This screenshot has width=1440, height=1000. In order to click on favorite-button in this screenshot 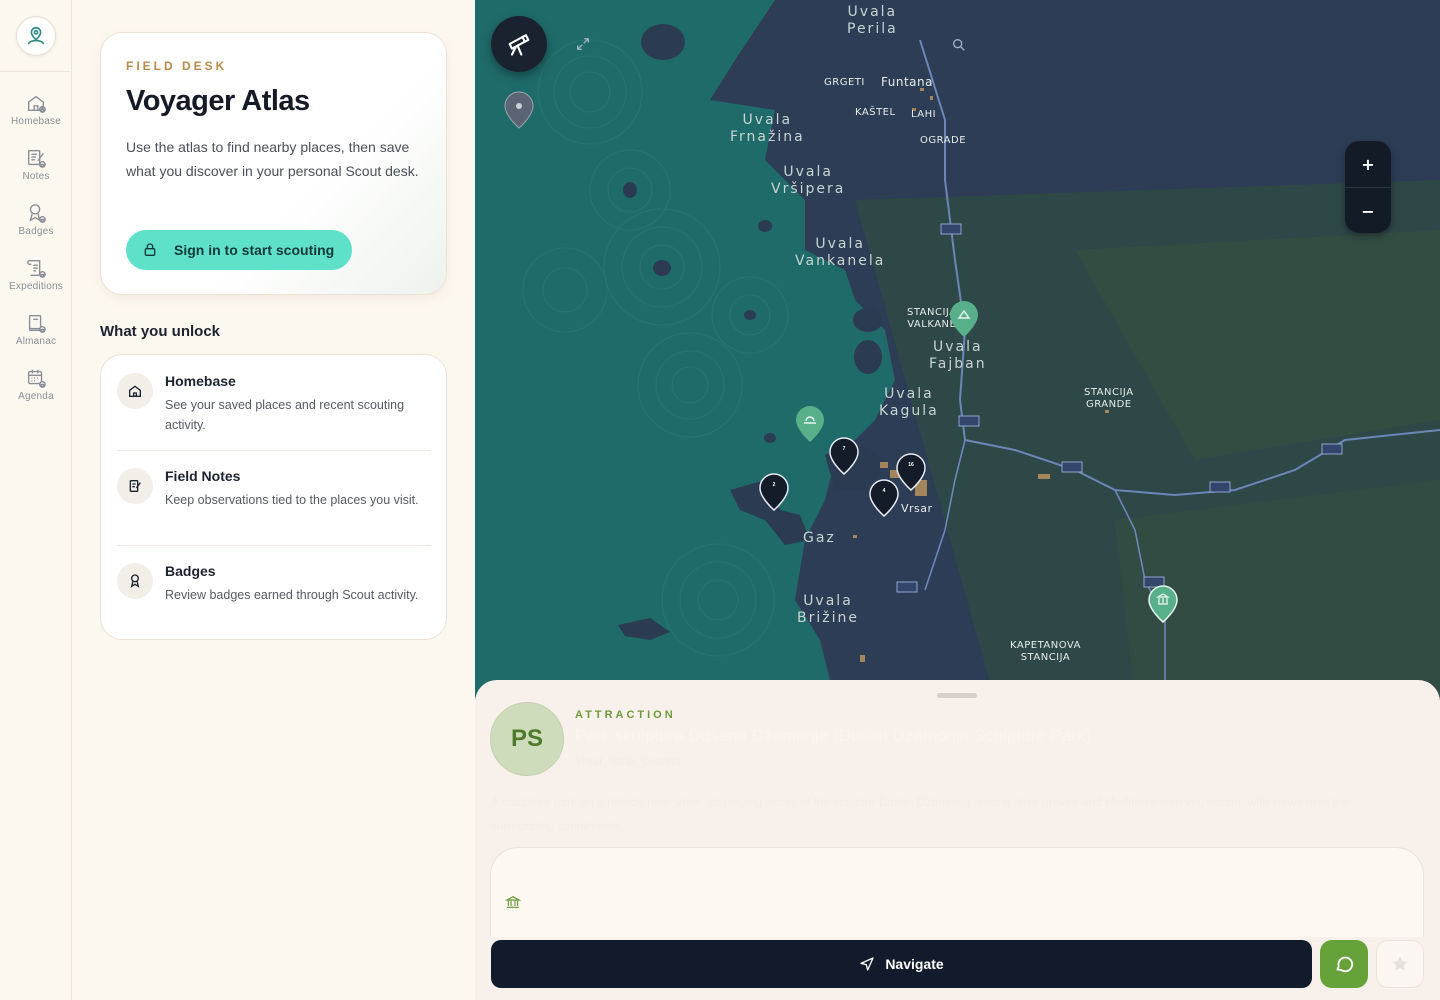, I will do `click(1400, 964)`.